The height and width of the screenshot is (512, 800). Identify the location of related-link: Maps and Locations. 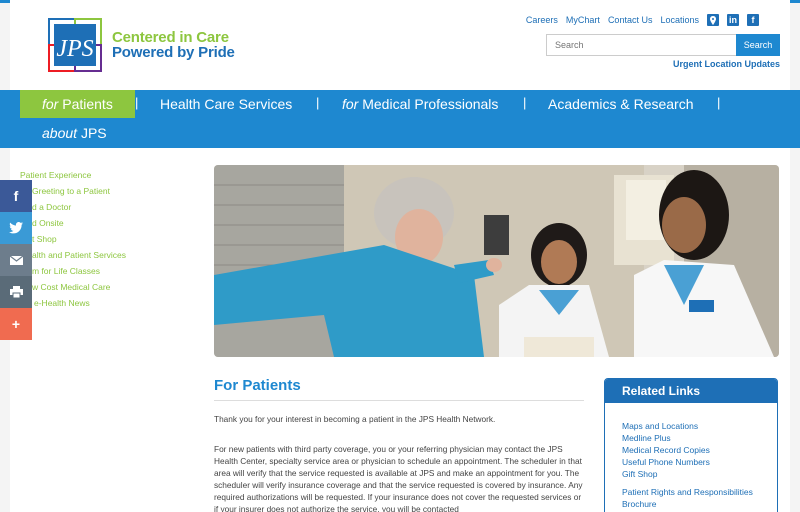
(699, 426).